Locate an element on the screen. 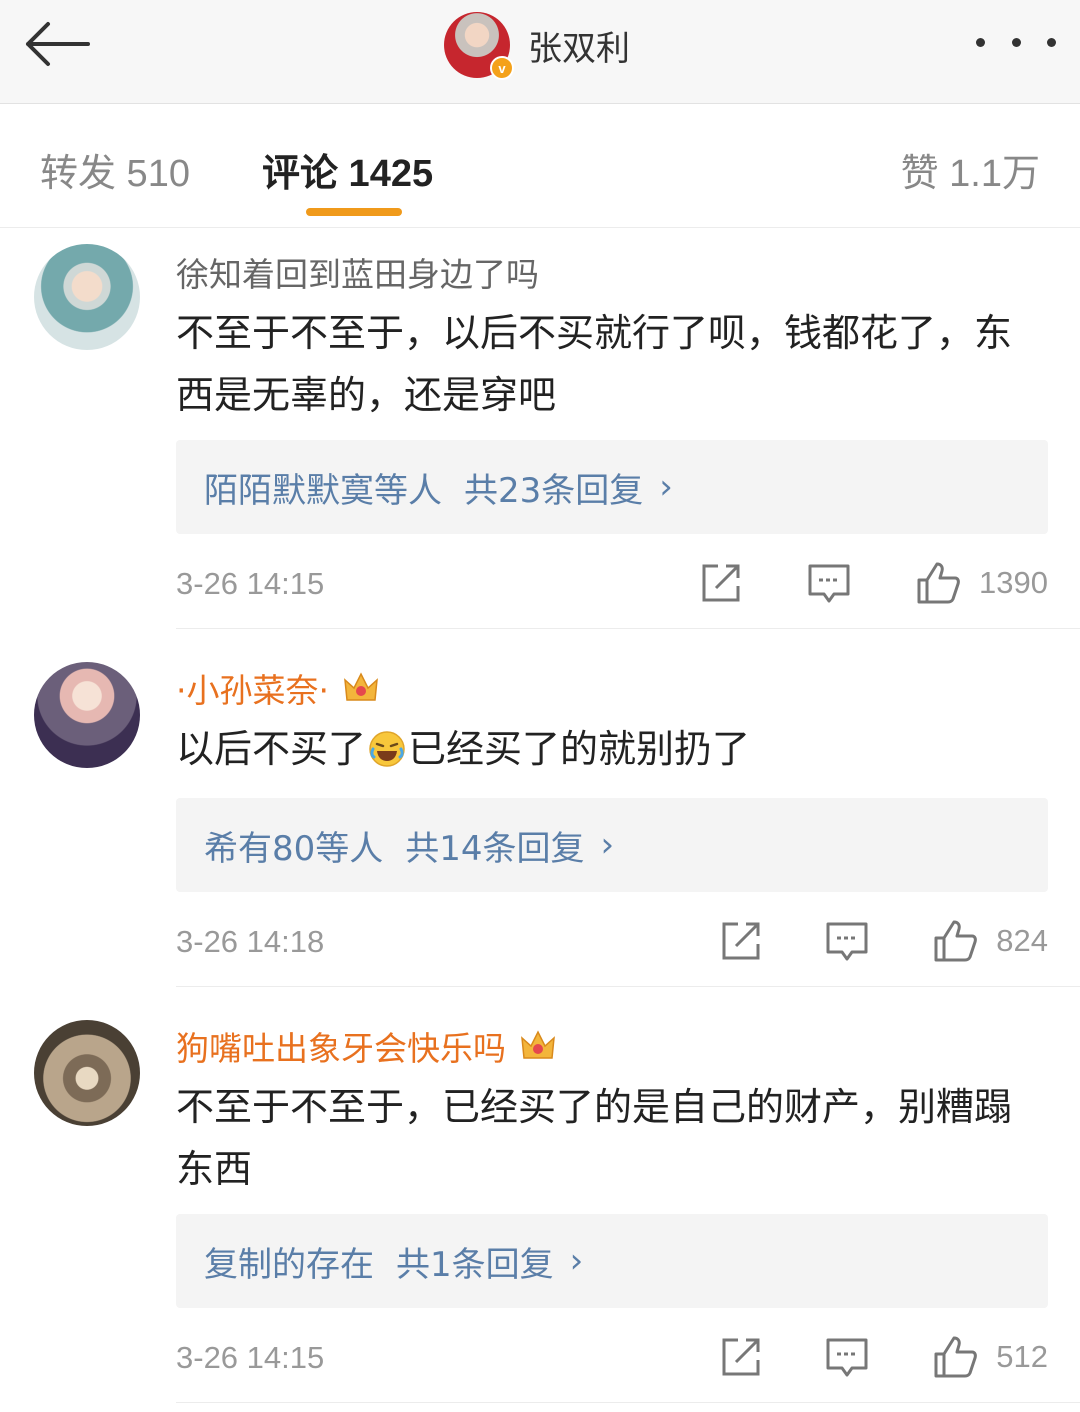  comment-actions: 3-26 14:15 512 is located at coordinates (612, 1357).